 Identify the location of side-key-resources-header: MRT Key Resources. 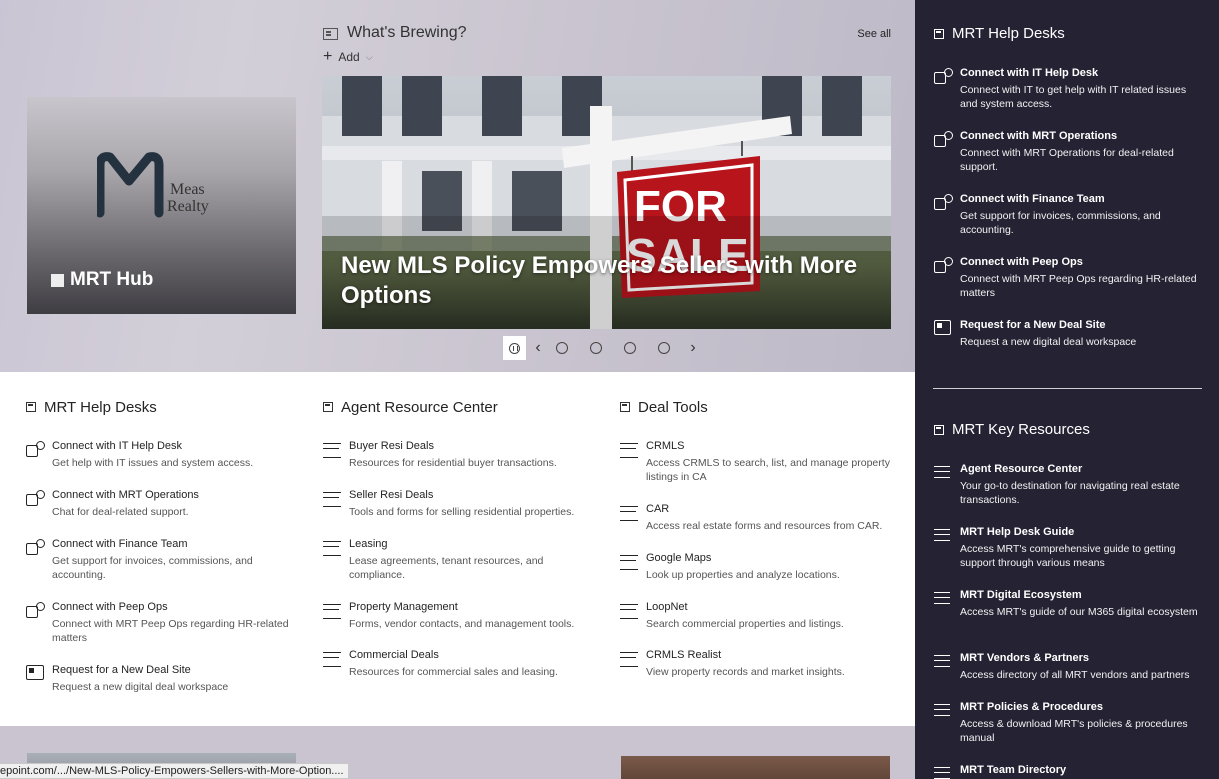
(1012, 429).